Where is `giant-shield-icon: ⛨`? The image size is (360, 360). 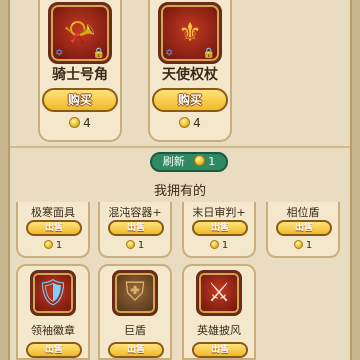
giant-shield-icon: ⛨ is located at coordinates (135, 293).